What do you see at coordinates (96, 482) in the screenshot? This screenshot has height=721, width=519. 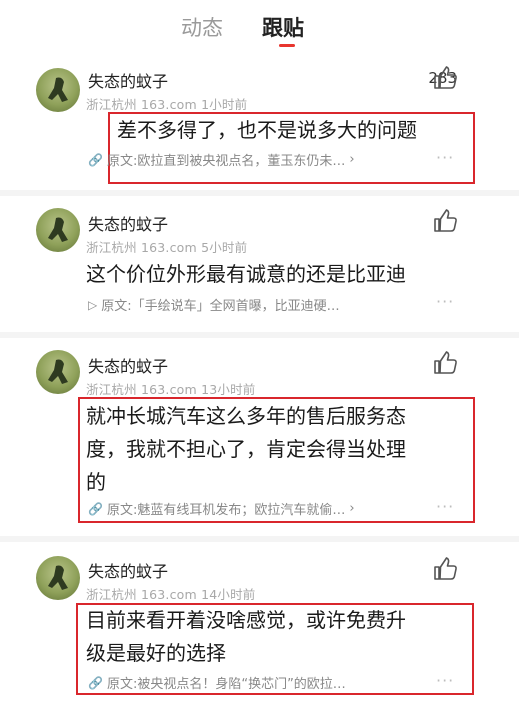 I see `comment-text-line: 的` at bounding box center [96, 482].